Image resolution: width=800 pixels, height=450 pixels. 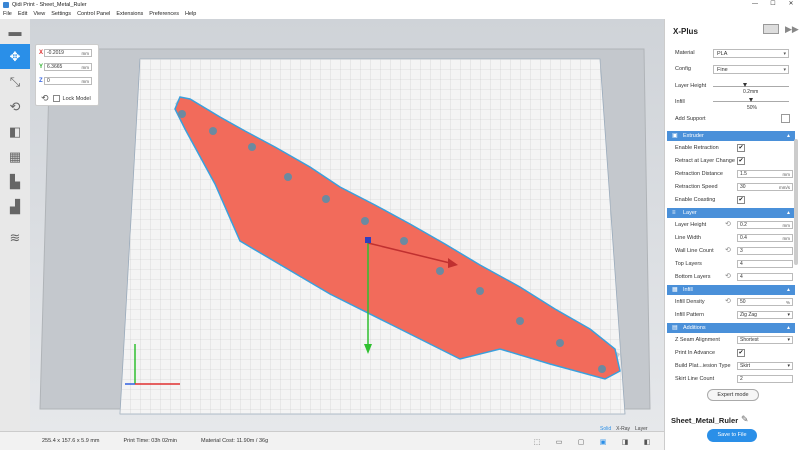 I want to click on line-width-input: 0.4 mm, so click(x=765, y=238).